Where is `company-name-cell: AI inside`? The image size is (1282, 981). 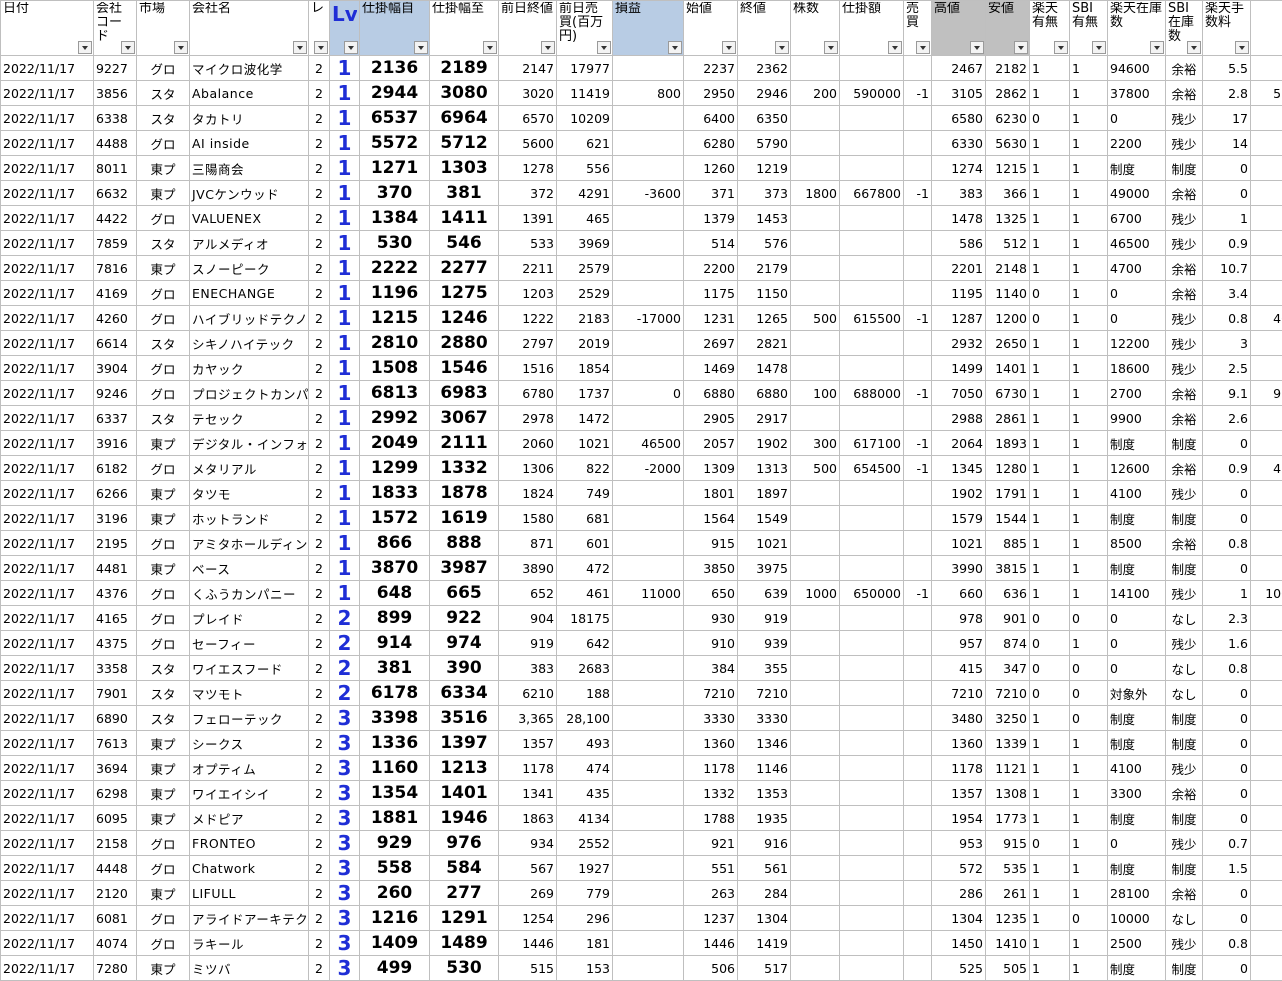 company-name-cell: AI inside is located at coordinates (249, 143).